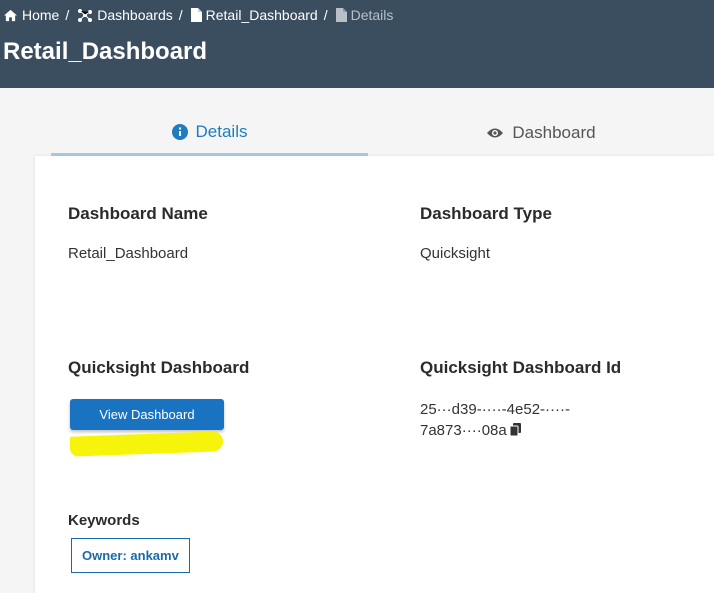 Image resolution: width=714 pixels, height=593 pixels. What do you see at coordinates (261, 15) in the screenshot?
I see `breadcrumb-retail-label: Retail_Dashboard` at bounding box center [261, 15].